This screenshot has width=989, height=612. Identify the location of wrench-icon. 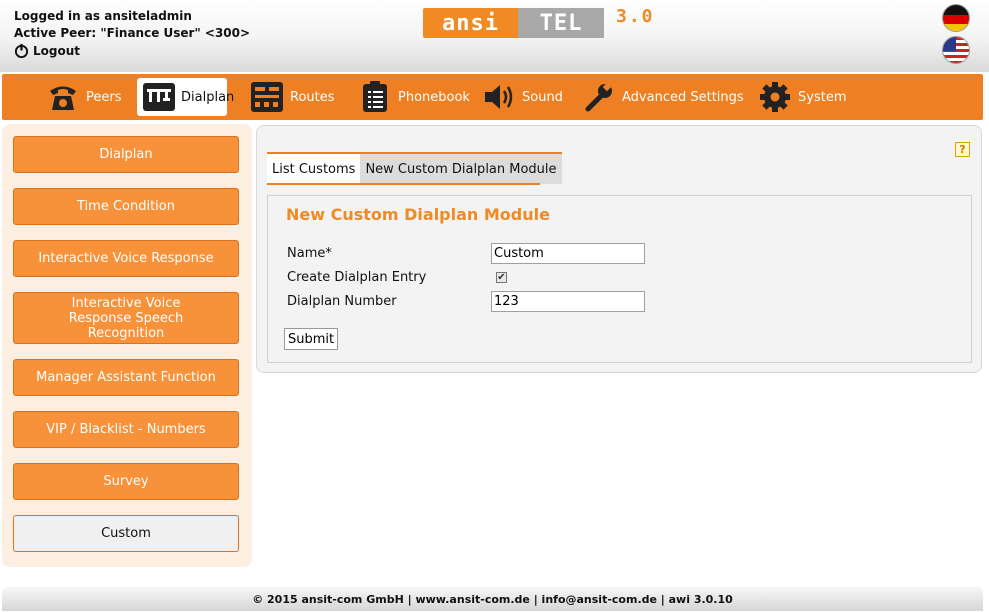
(599, 97).